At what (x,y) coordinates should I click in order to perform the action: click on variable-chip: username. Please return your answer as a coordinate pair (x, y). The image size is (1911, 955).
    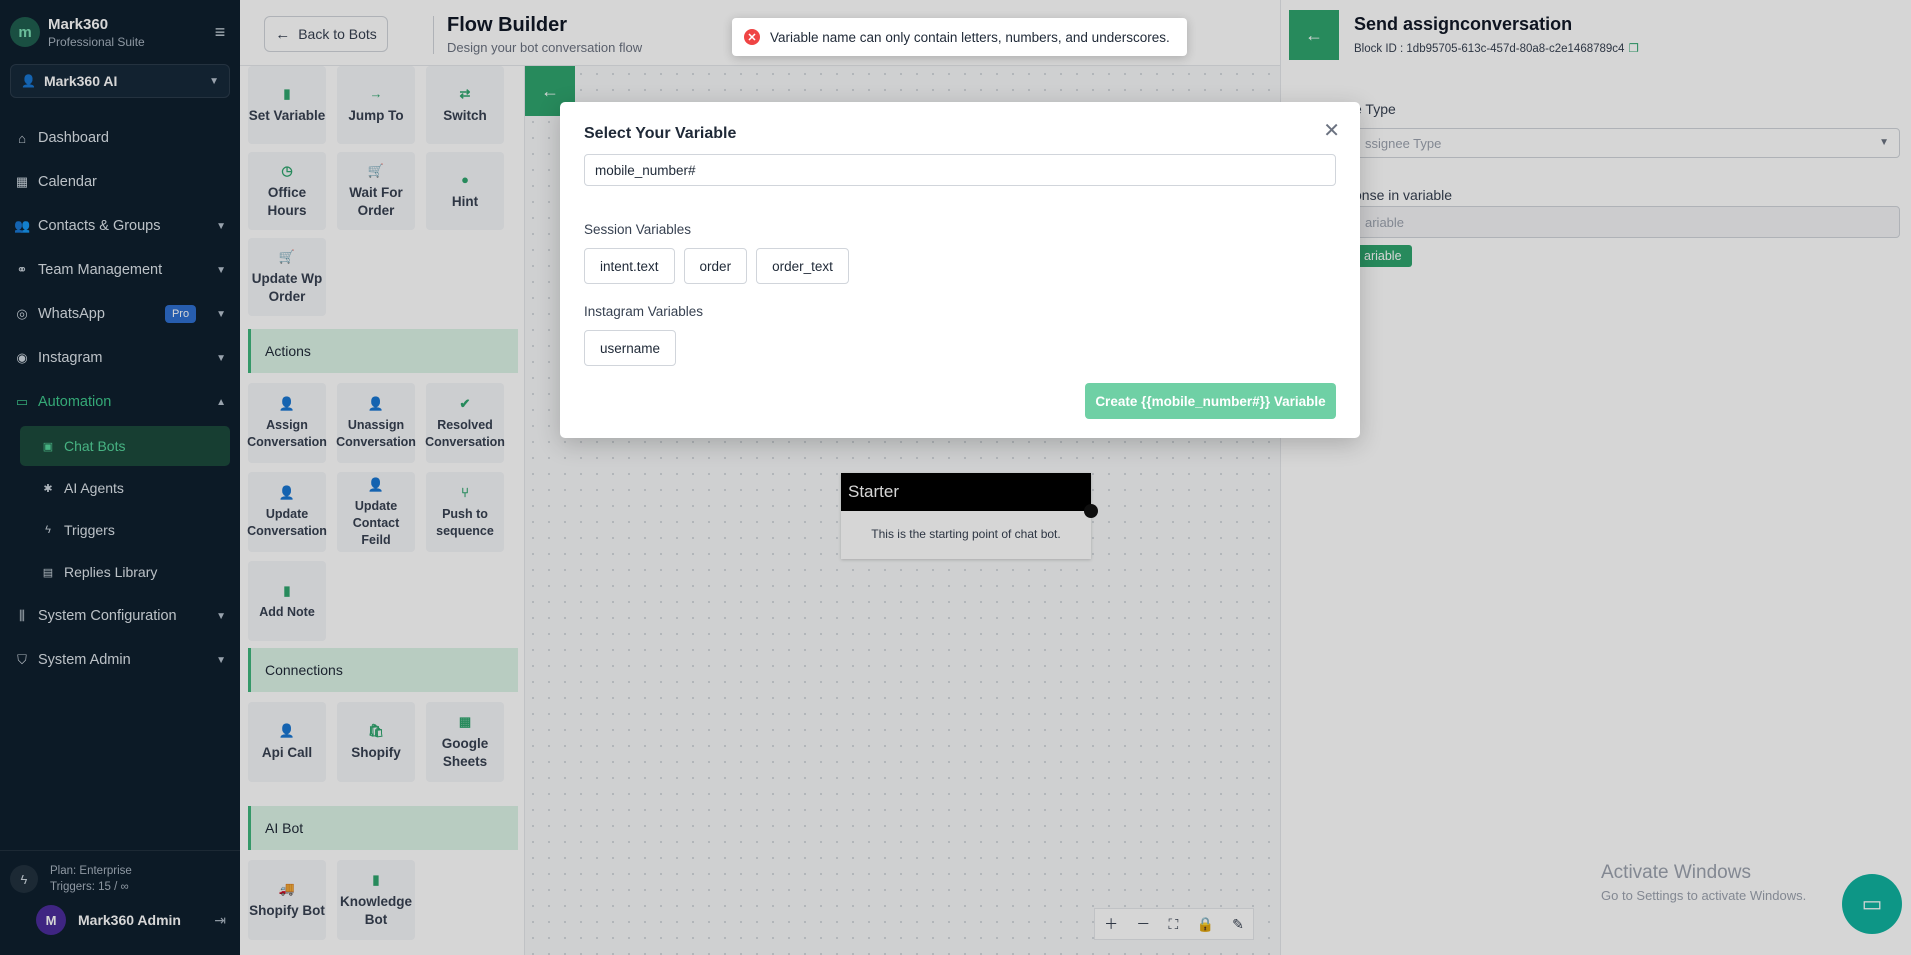
    Looking at the image, I should click on (630, 348).